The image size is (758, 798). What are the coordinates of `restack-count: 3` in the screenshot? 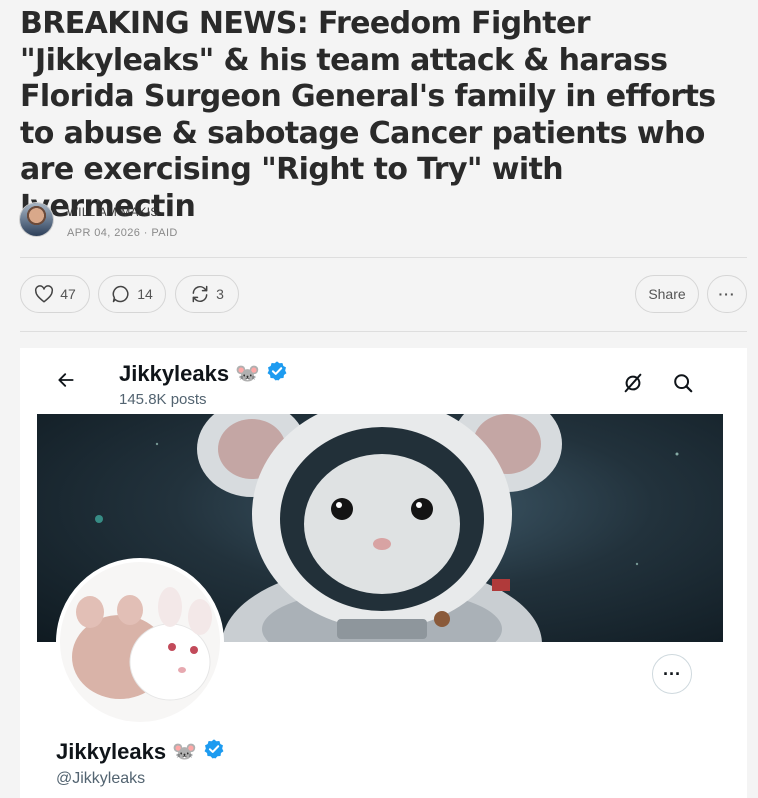 It's located at (220, 294).